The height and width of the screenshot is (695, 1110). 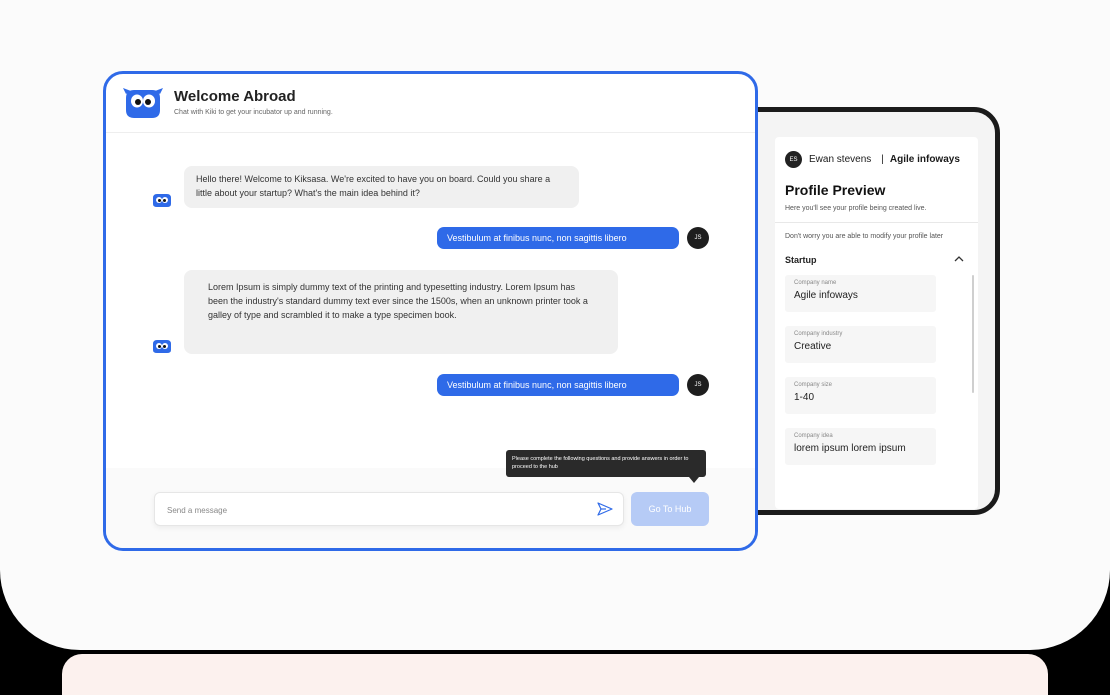 I want to click on field-label: Company size, so click(x=813, y=385).